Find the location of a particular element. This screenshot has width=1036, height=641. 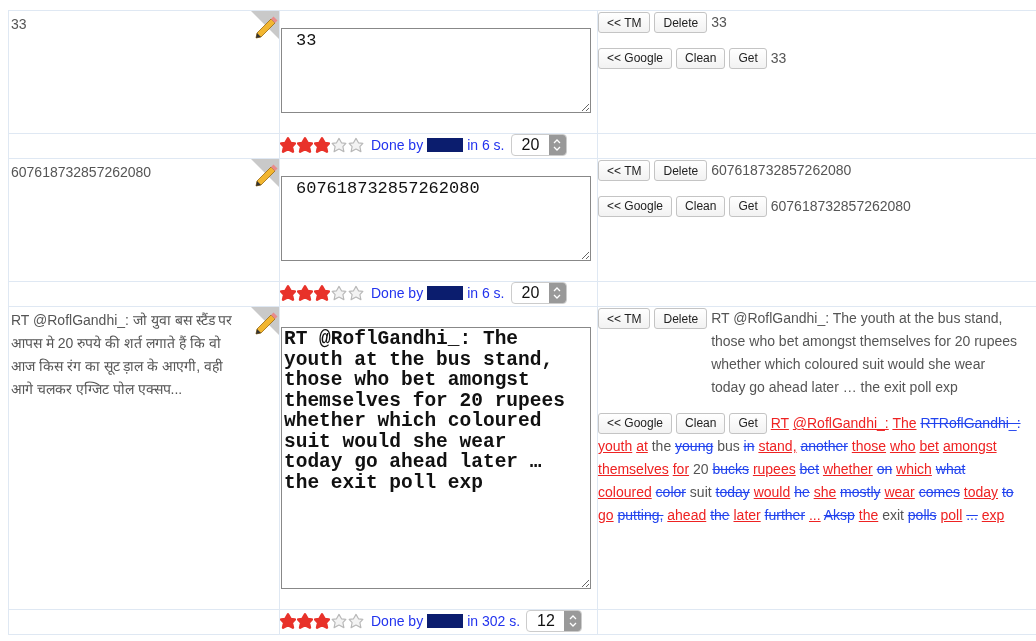

deleted-word: putting, is located at coordinates (640, 515).